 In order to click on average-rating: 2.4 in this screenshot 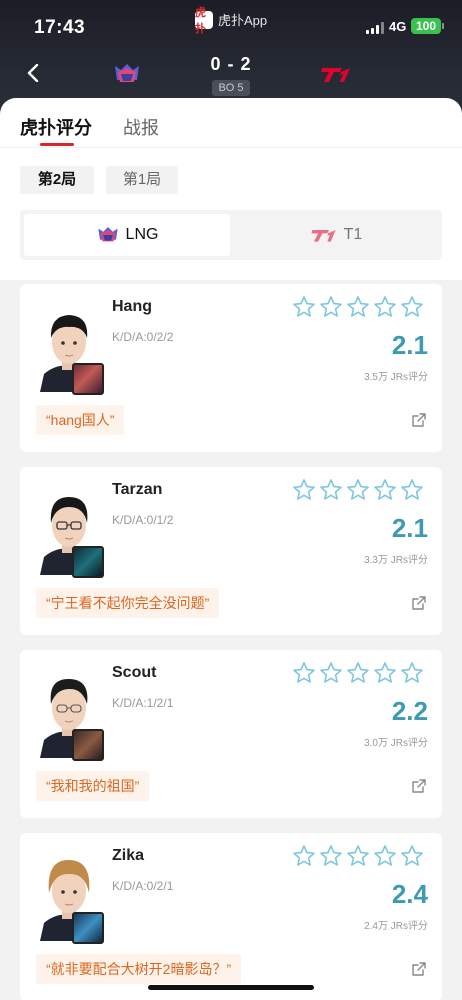, I will do `click(409, 894)`.